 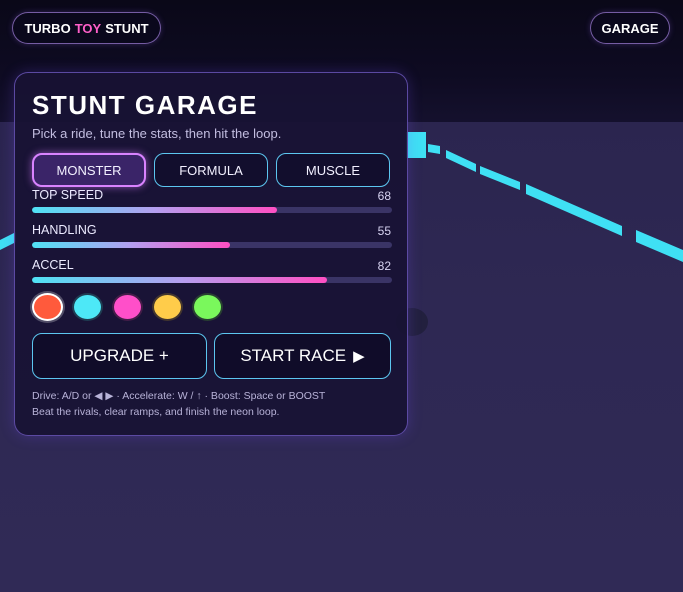 I want to click on paint-swatch-green, so click(x=207, y=307).